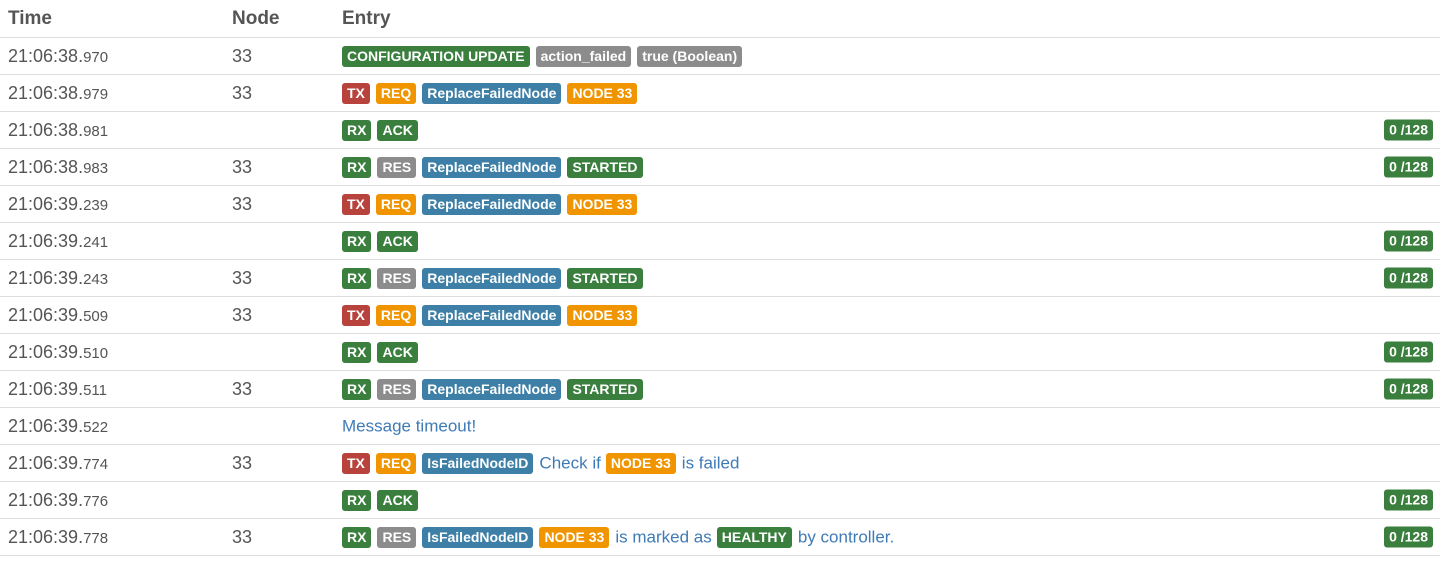 This screenshot has height=563, width=1447. I want to click on log-entry-text: Check if, so click(570, 463).